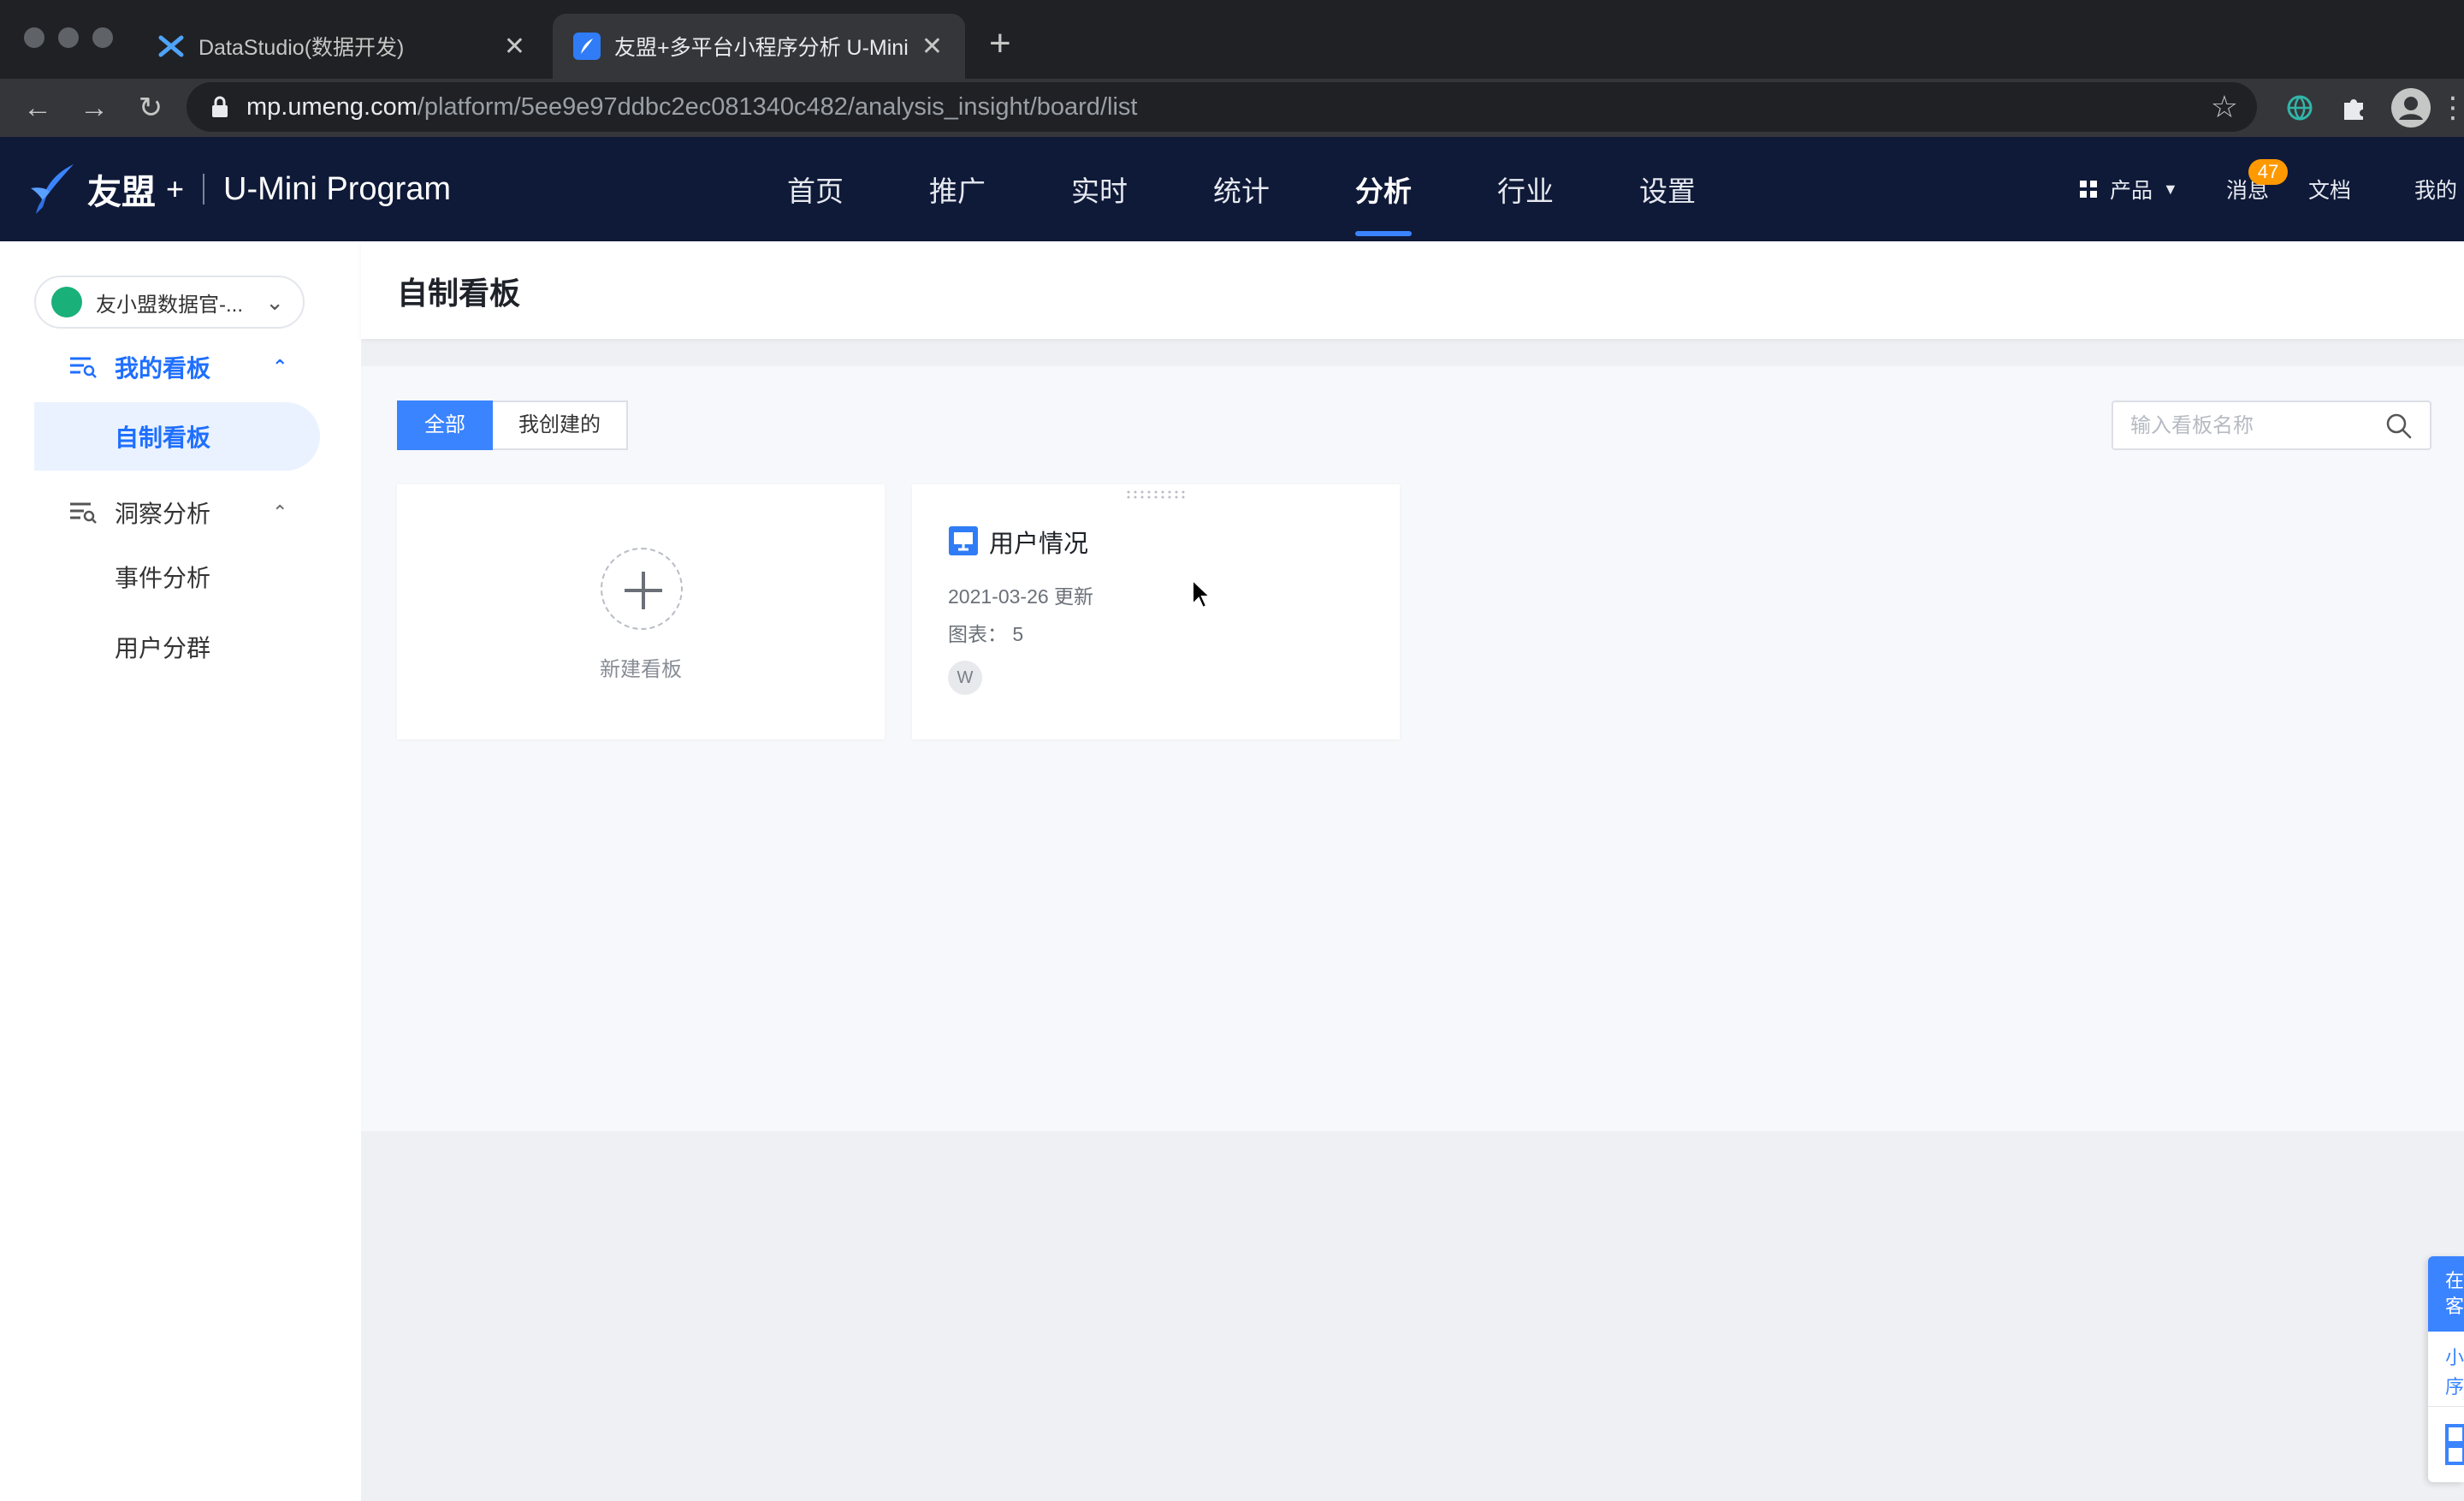  I want to click on sidebar-group-my-boards: 我的看板 ⌃, so click(180, 367).